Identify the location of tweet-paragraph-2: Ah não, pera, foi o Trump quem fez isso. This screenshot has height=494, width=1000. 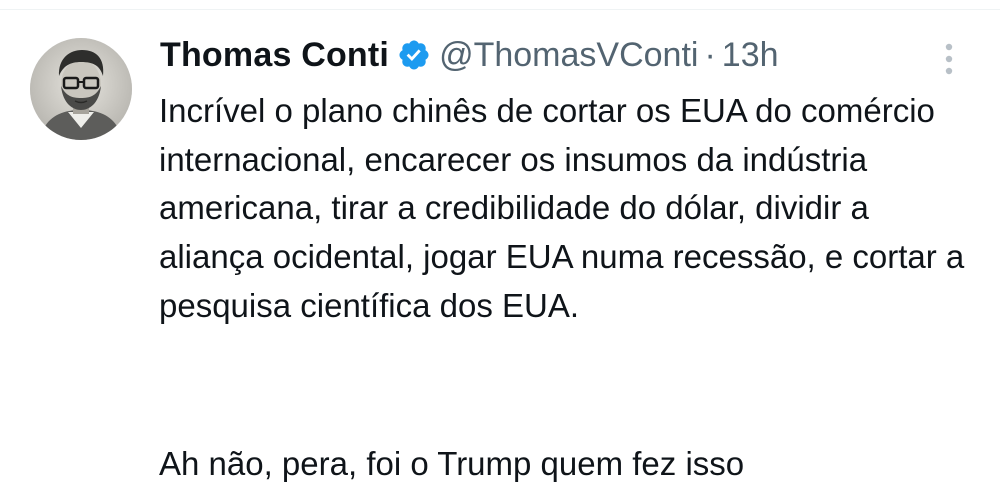
(452, 463).